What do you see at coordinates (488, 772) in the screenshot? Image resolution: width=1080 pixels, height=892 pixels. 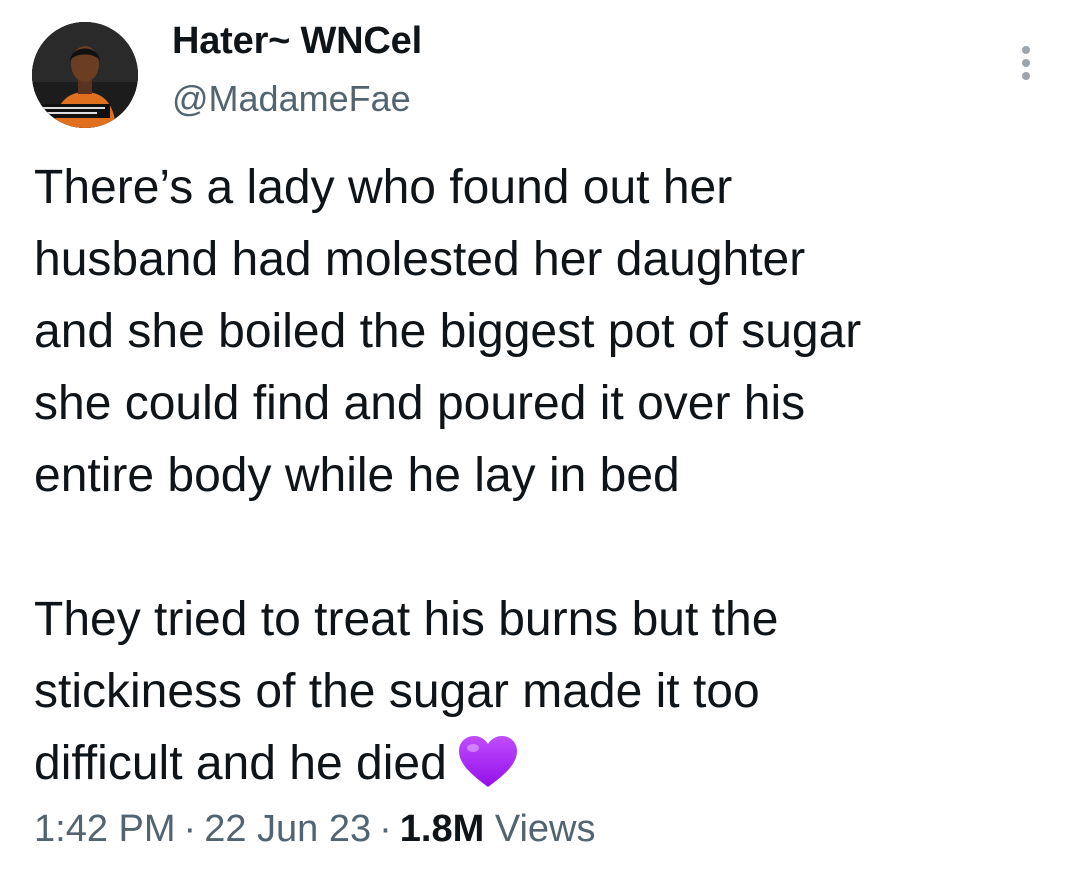 I see `purple-heart-icon` at bounding box center [488, 772].